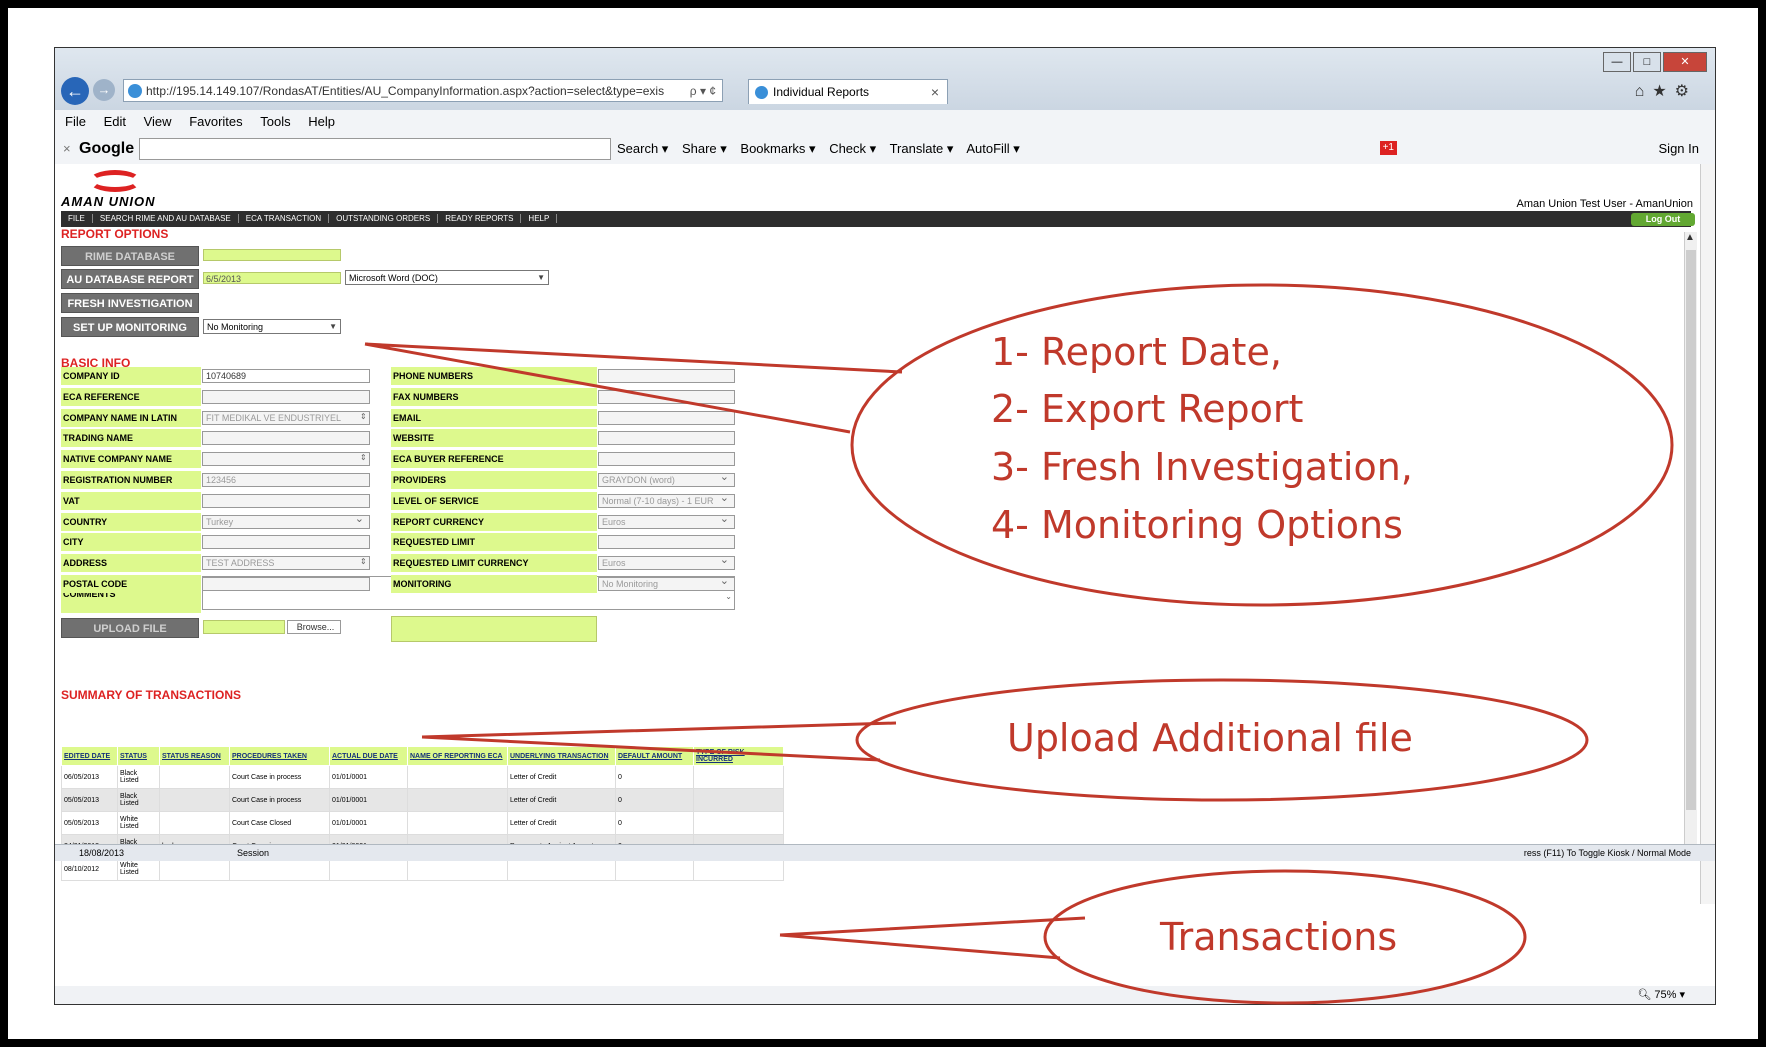  I want to click on google-search-input, so click(375, 149).